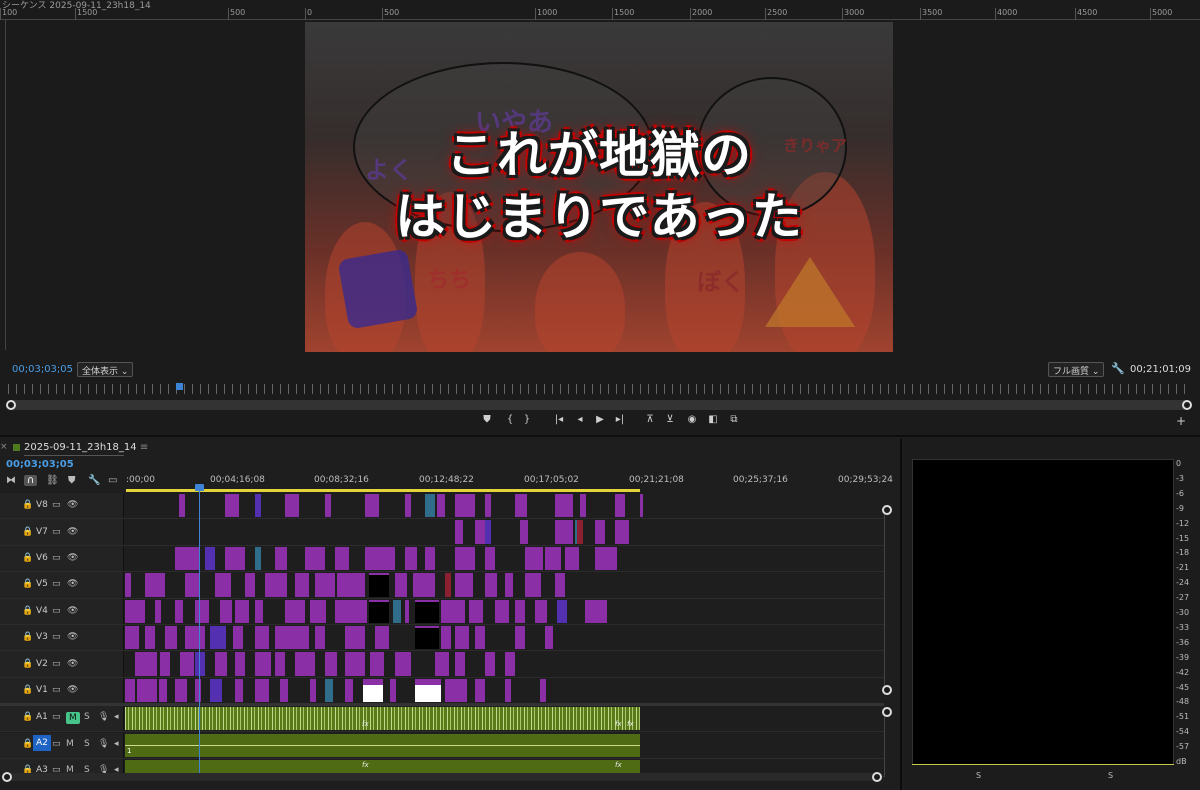 This screenshot has height=790, width=1200. I want to click on linked-selection-icon: ⛓, so click(52, 480).